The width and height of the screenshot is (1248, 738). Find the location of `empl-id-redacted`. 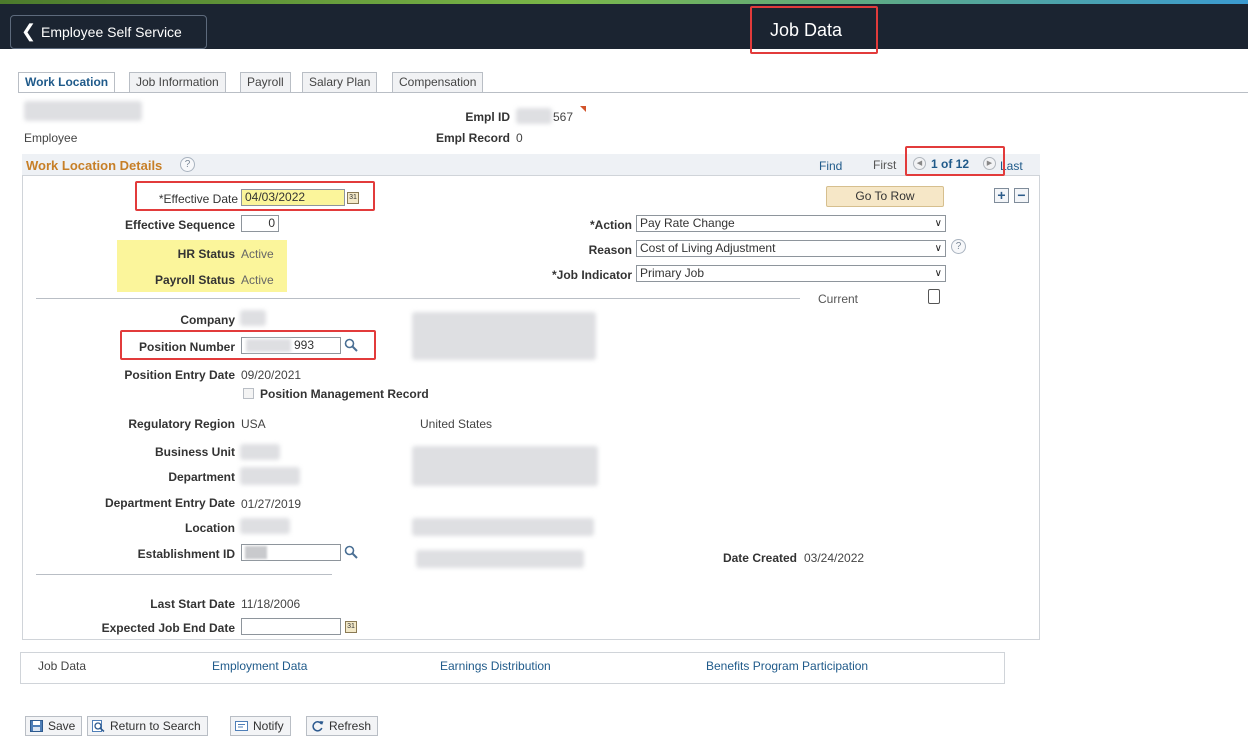

empl-id-redacted is located at coordinates (534, 116).